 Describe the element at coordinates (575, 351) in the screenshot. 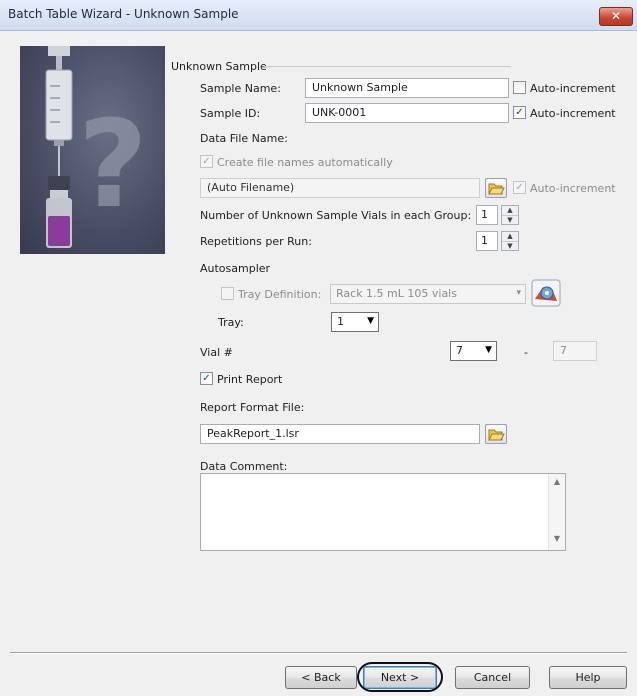

I see `vial-to-input: 7` at that location.